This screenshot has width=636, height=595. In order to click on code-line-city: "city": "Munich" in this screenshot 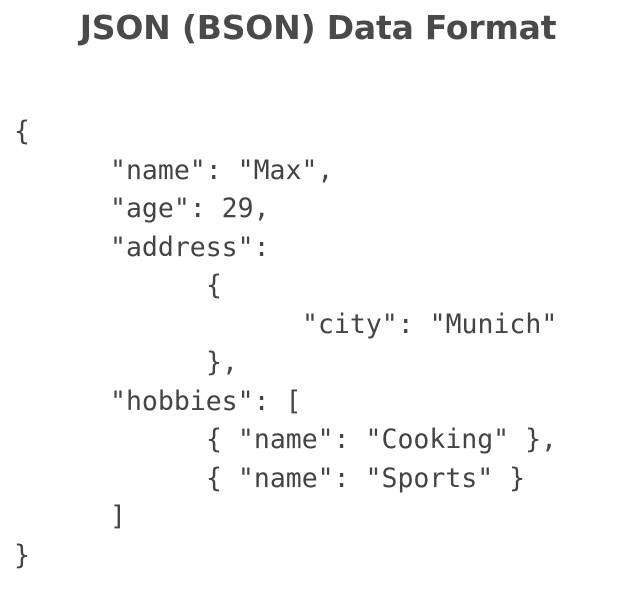, I will do `click(430, 324)`.